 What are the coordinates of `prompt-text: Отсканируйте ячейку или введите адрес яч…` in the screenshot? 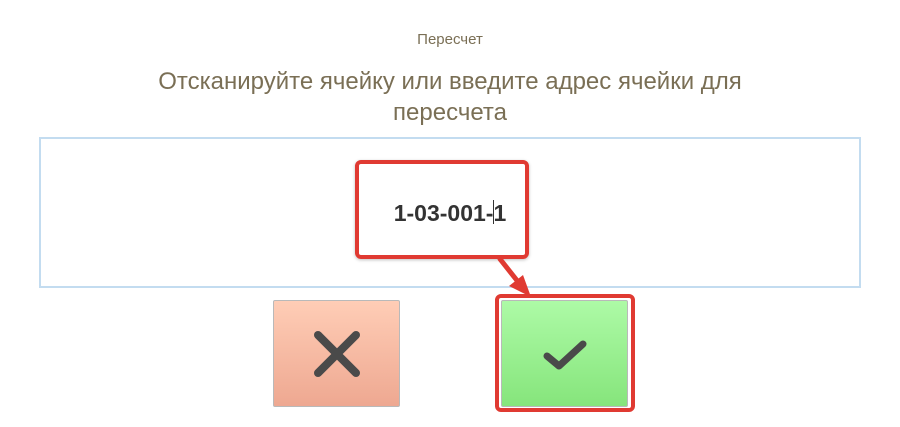 It's located at (450, 97).